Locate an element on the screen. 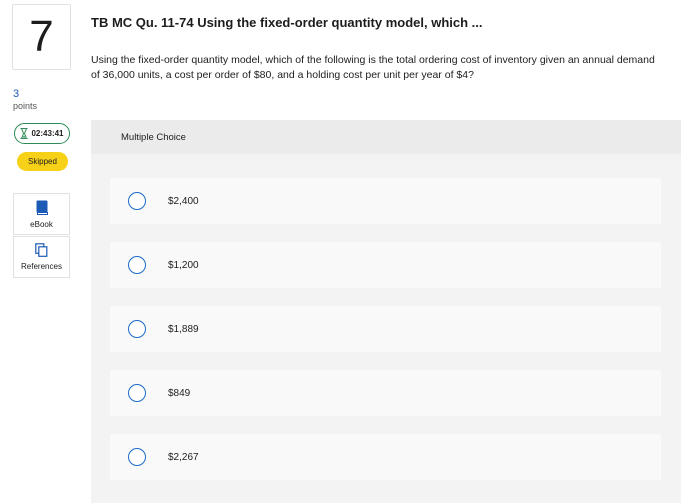 This screenshot has height=503, width=700. ebook-label: eBook is located at coordinates (41, 224).